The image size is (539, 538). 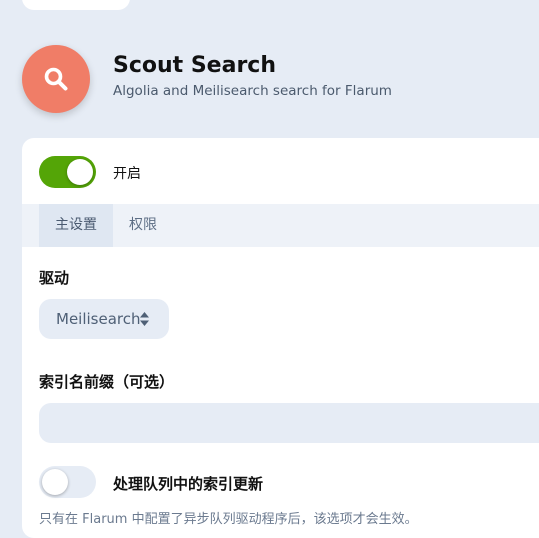 What do you see at coordinates (144, 319) in the screenshot?
I see `sort-caret-icon` at bounding box center [144, 319].